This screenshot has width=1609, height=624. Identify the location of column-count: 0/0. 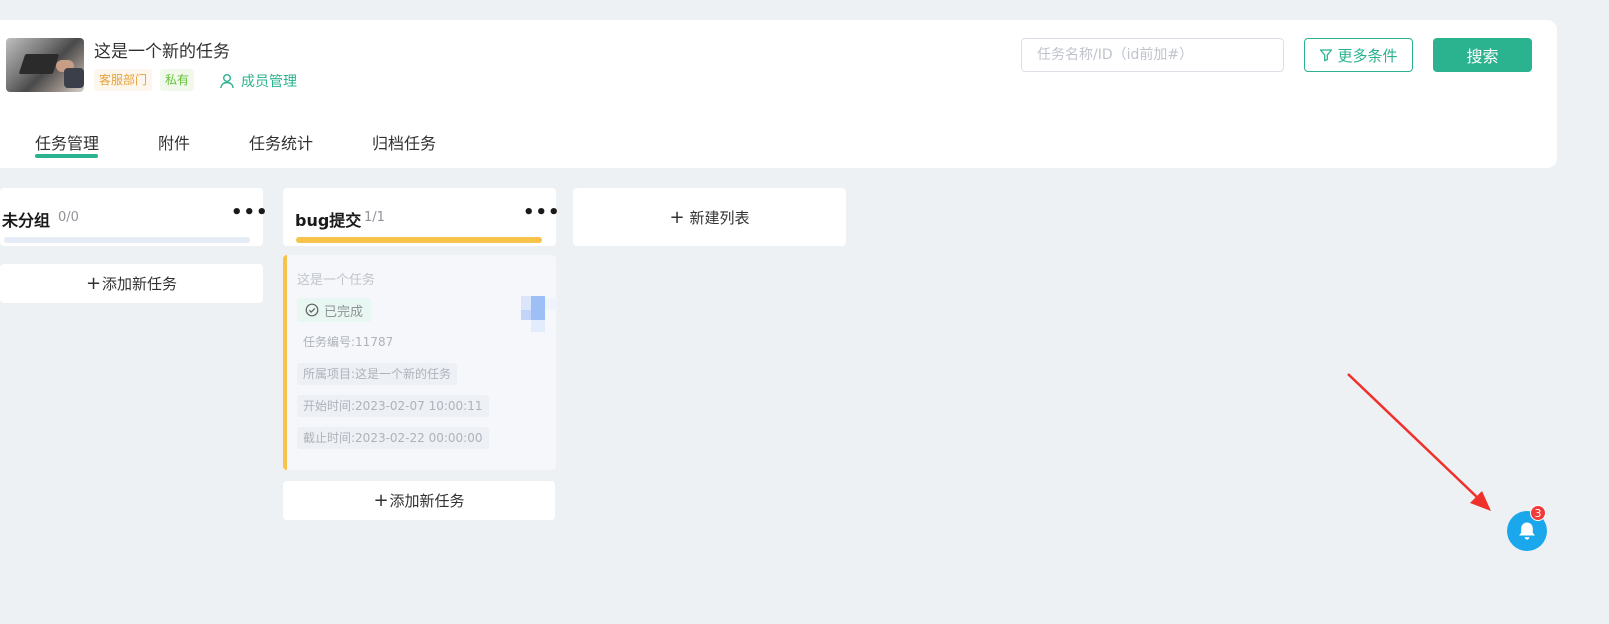
(68, 217).